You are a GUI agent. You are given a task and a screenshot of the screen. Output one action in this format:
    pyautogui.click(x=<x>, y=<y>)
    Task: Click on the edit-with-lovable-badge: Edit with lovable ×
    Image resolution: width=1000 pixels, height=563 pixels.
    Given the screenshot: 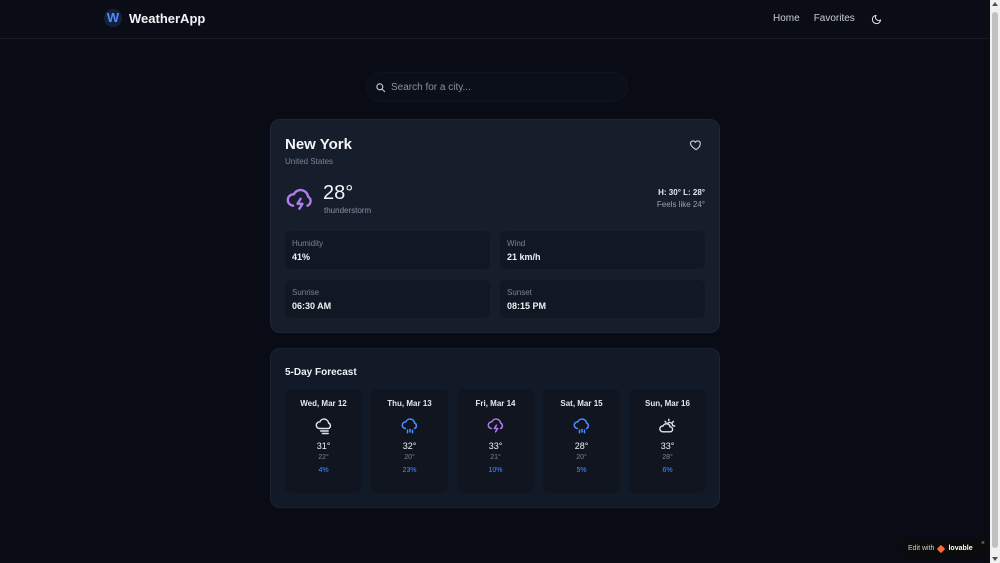 What is the action you would take?
    pyautogui.click(x=944, y=548)
    